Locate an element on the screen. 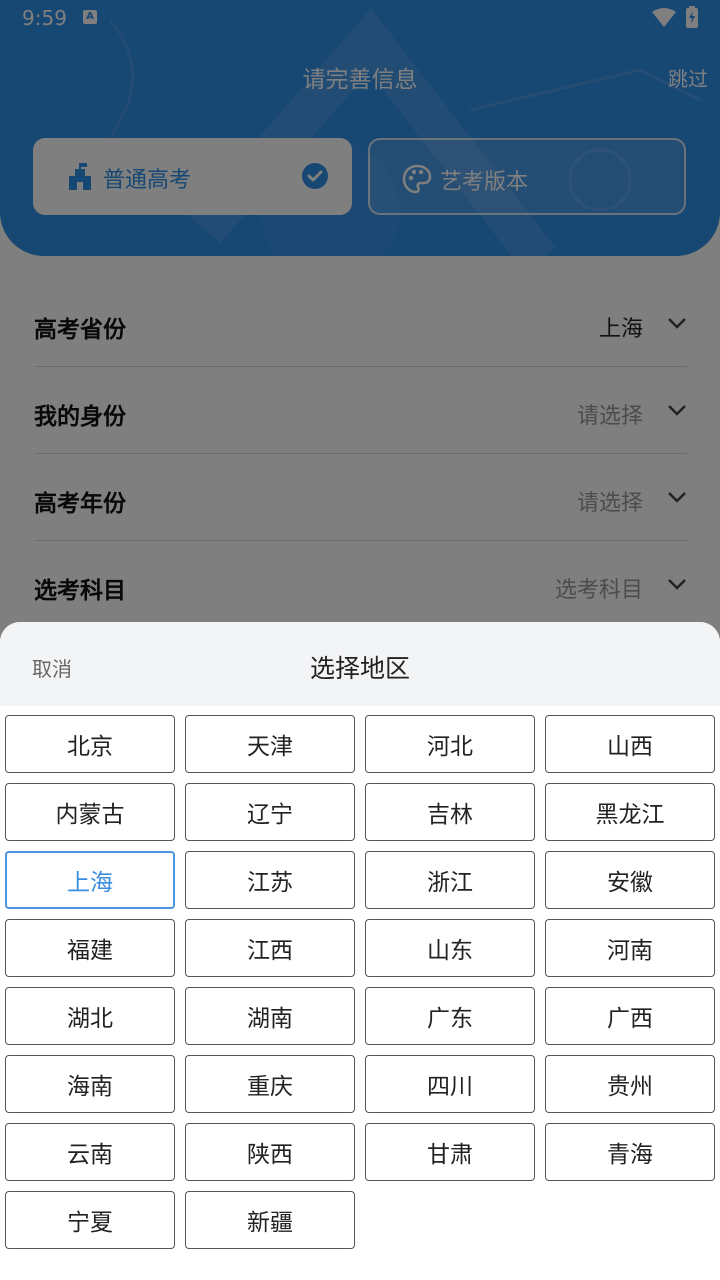  region-option: 广东 is located at coordinates (450, 1016).